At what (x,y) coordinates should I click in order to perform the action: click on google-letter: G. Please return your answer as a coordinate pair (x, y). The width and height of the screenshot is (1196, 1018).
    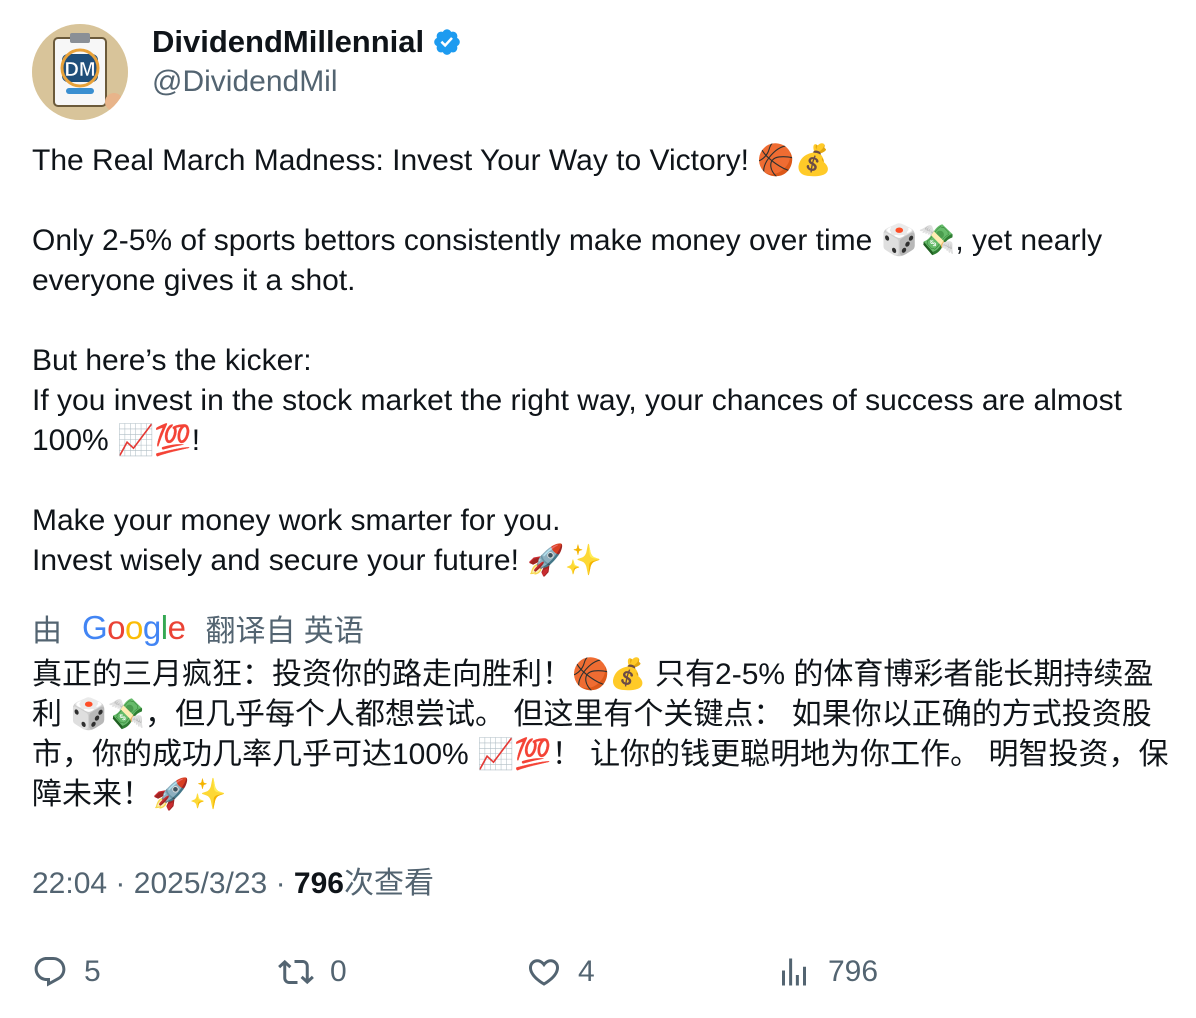
    Looking at the image, I should click on (95, 627).